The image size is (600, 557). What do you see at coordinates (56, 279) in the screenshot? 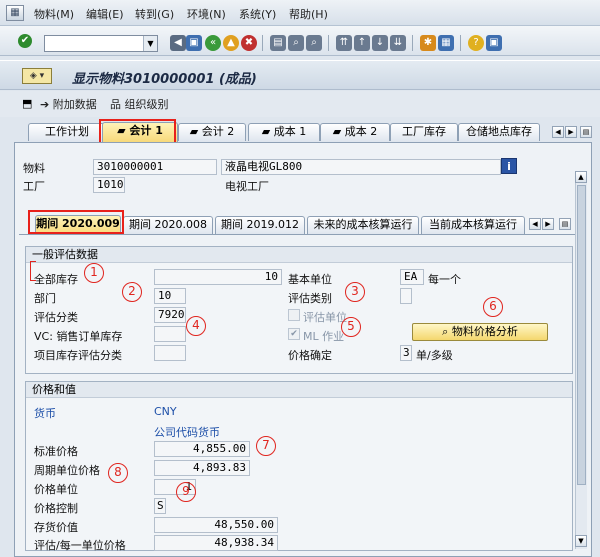
I see `total-stock-label: 全部库存` at bounding box center [56, 279].